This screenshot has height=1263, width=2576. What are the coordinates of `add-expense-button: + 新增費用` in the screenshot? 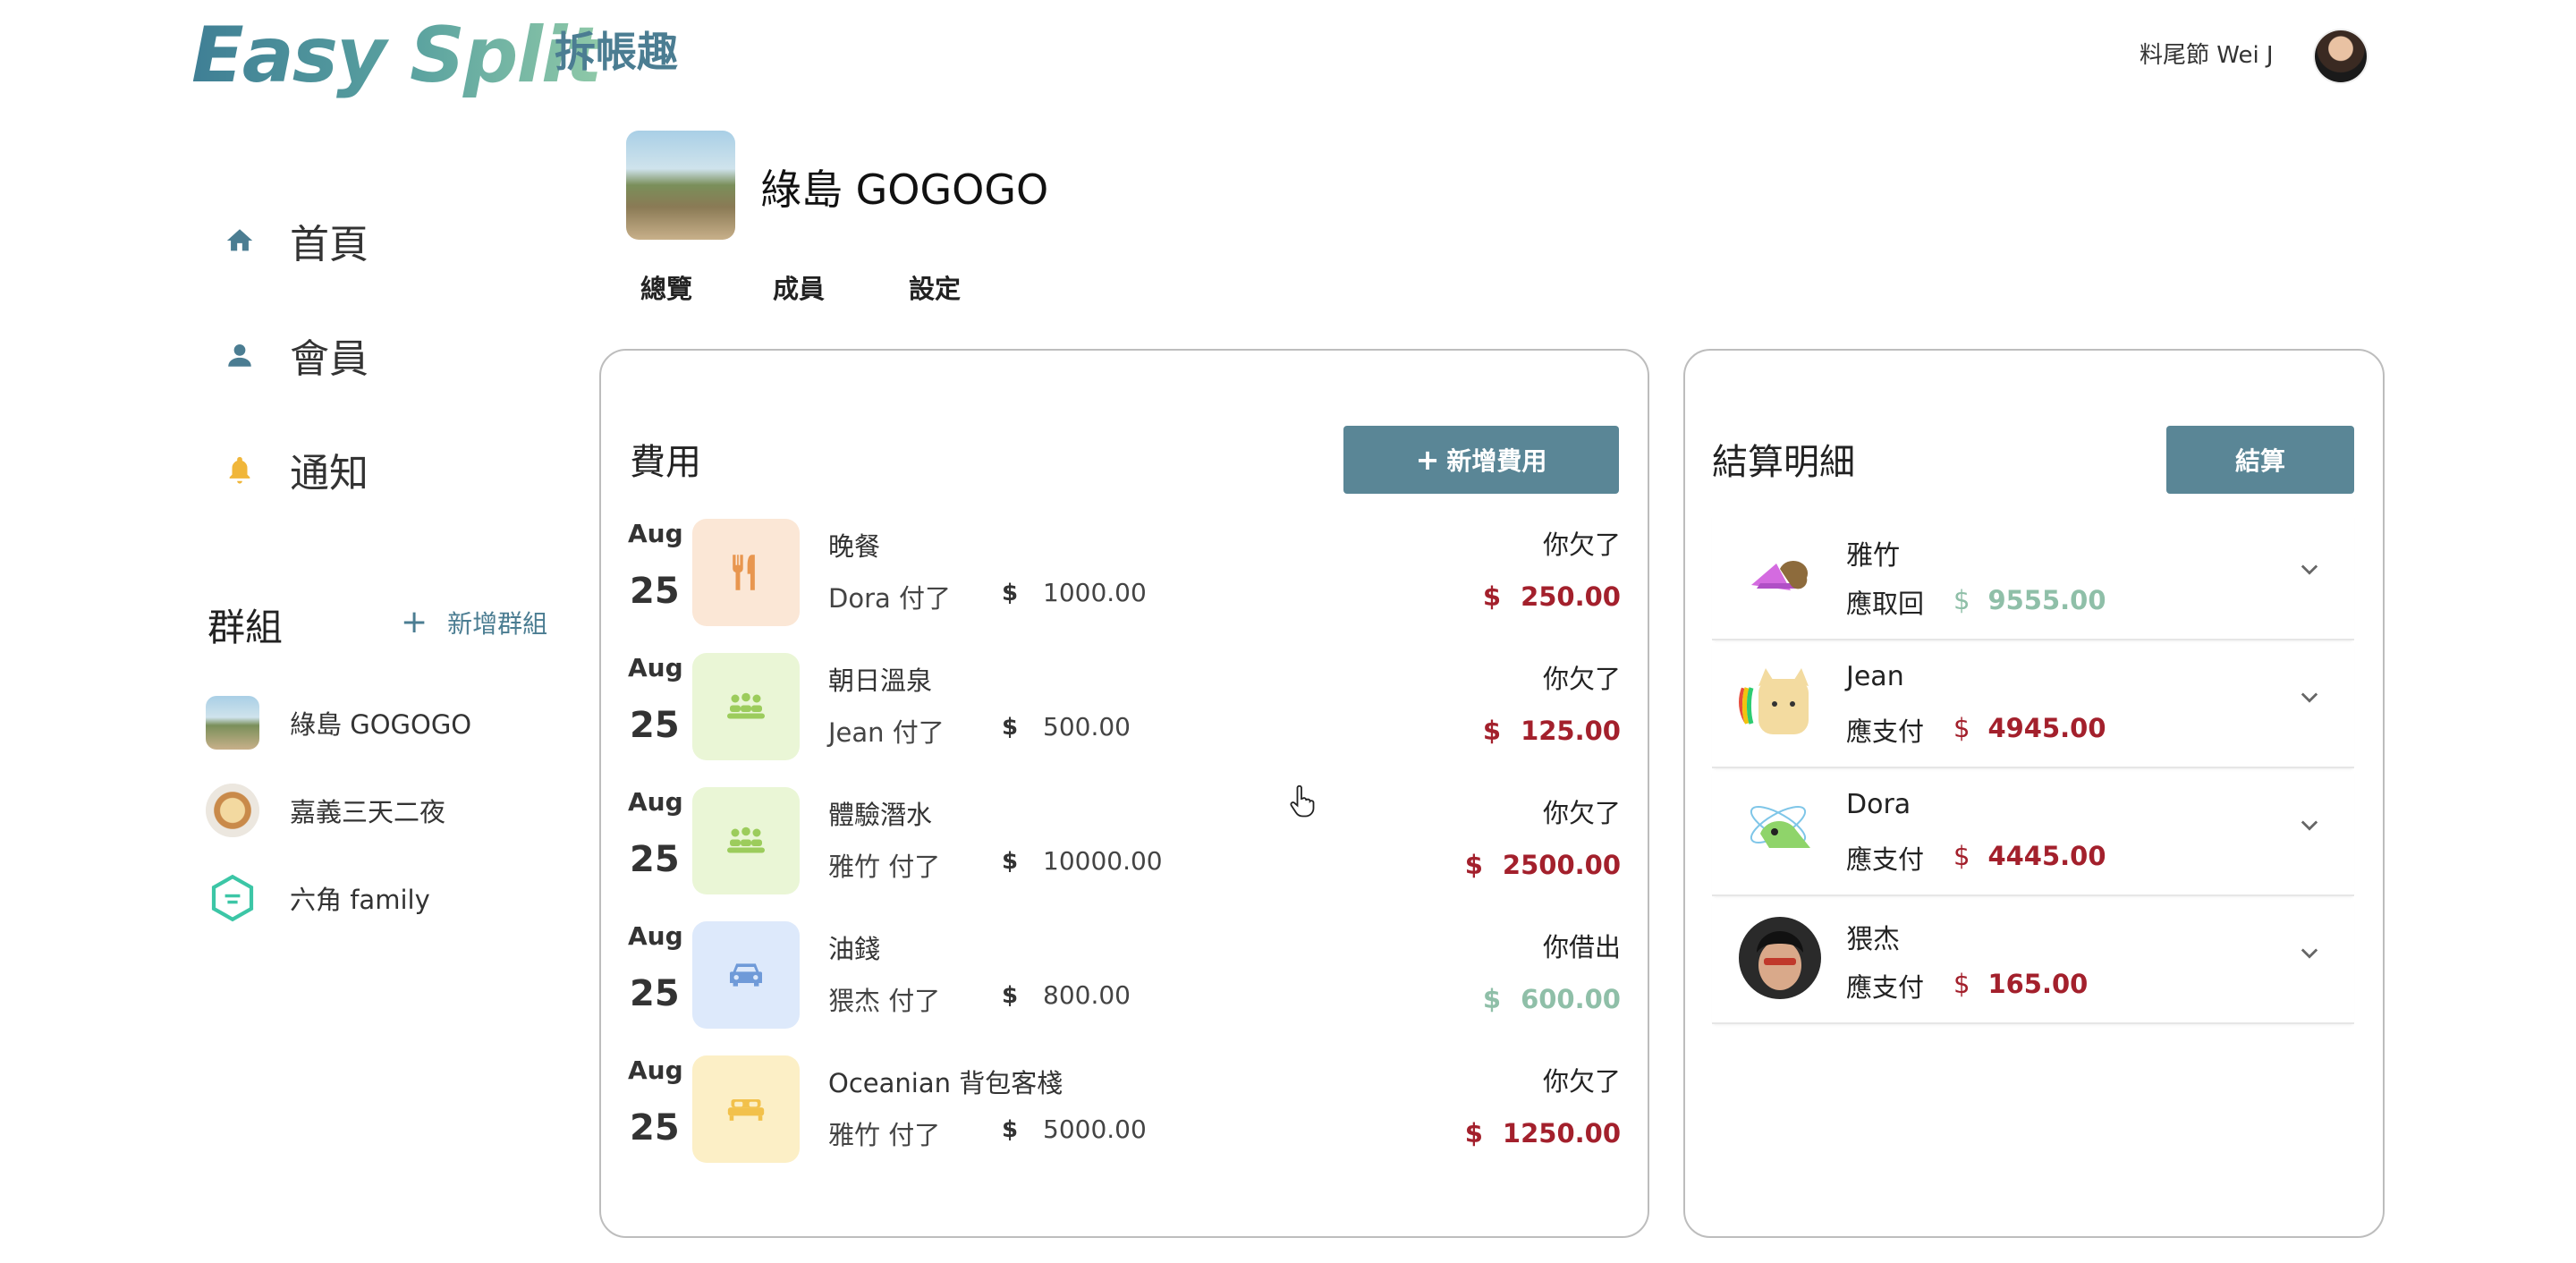 It's located at (1481, 460).